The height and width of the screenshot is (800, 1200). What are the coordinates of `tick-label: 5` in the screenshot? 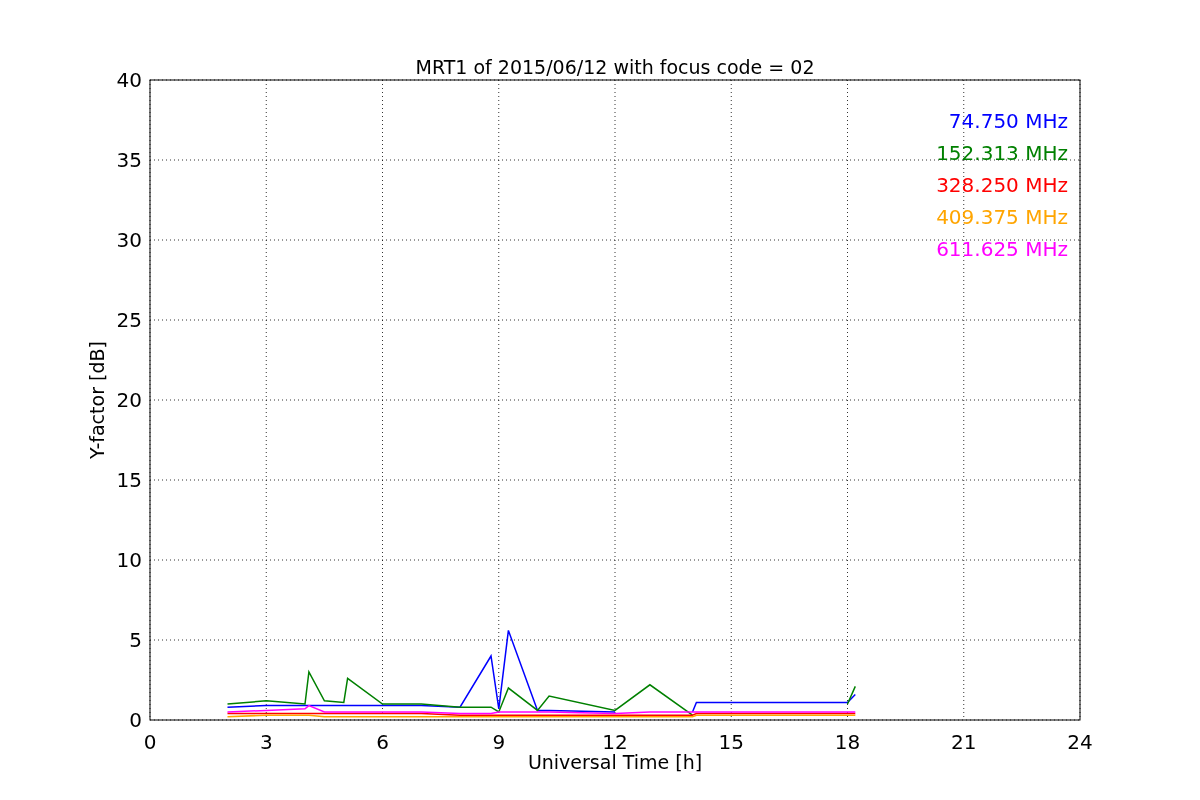 It's located at (135, 640).